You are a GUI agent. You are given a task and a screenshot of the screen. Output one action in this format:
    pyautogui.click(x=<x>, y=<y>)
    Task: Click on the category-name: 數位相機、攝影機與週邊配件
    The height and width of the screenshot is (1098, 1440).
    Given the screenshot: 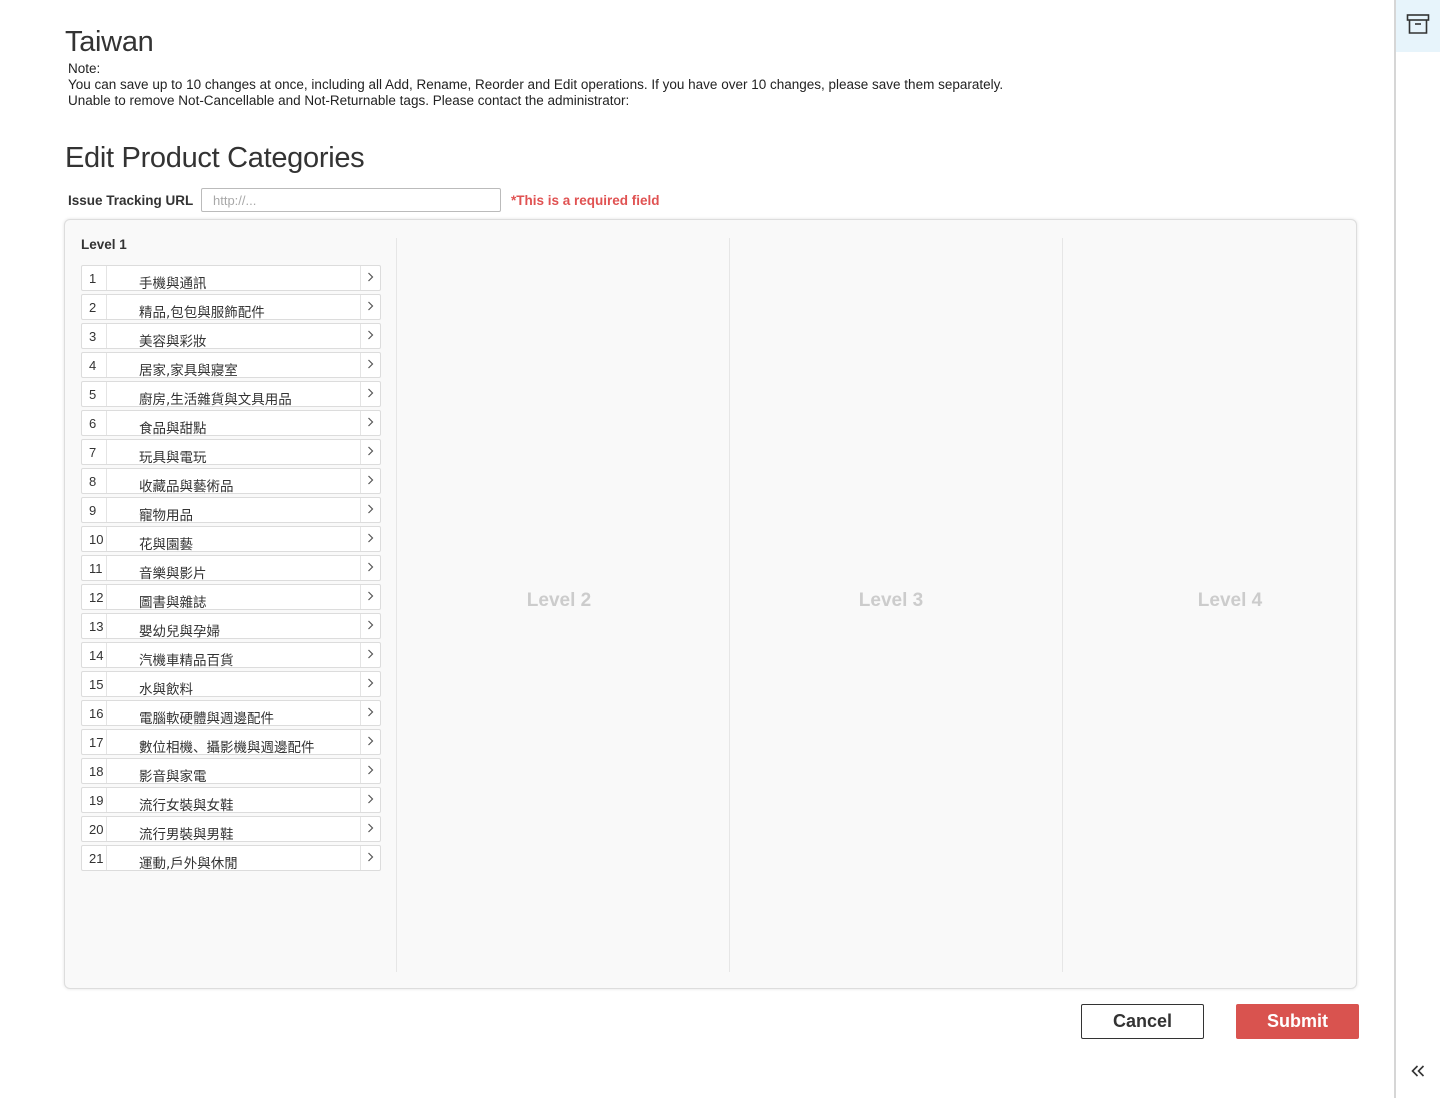 What is the action you would take?
    pyautogui.click(x=233, y=742)
    